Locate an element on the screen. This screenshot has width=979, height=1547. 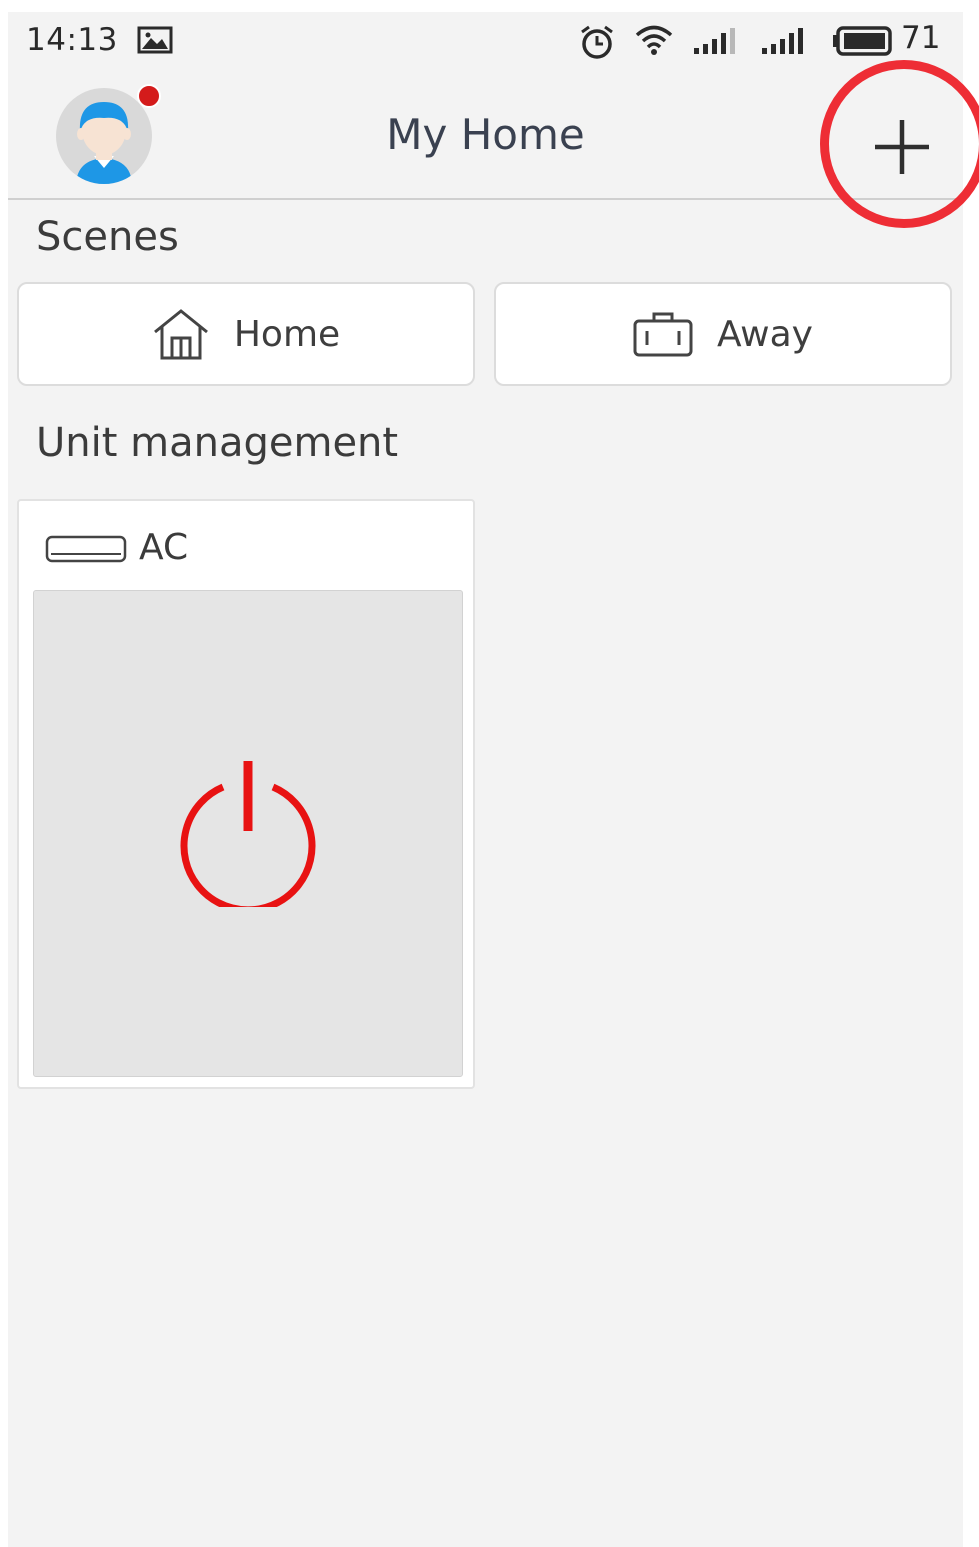
app-header: My Home is located at coordinates (493, 144).